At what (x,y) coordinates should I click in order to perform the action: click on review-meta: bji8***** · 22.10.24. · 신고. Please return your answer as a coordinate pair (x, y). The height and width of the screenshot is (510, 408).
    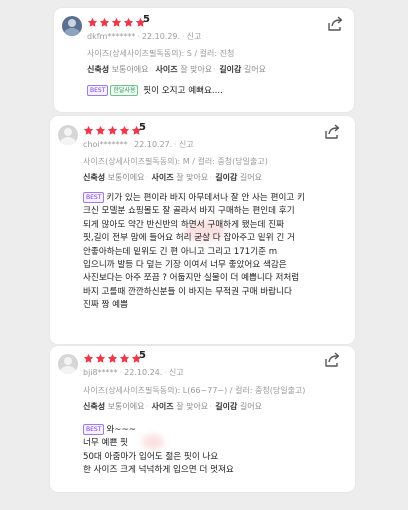
    Looking at the image, I should click on (133, 372).